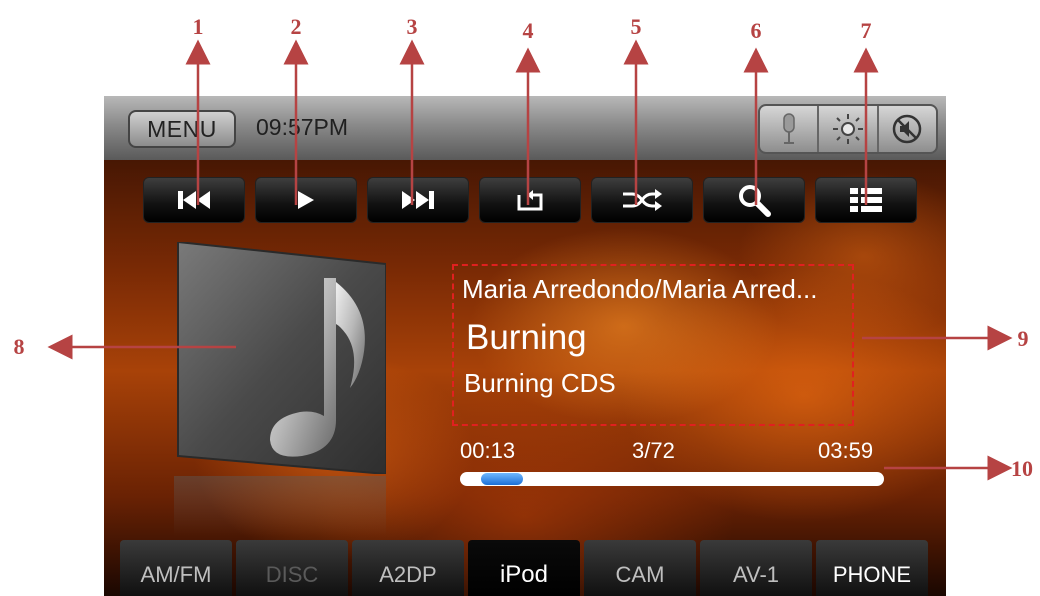 This screenshot has width=1040, height=596. I want to click on album-name: Burning CDS, so click(540, 383).